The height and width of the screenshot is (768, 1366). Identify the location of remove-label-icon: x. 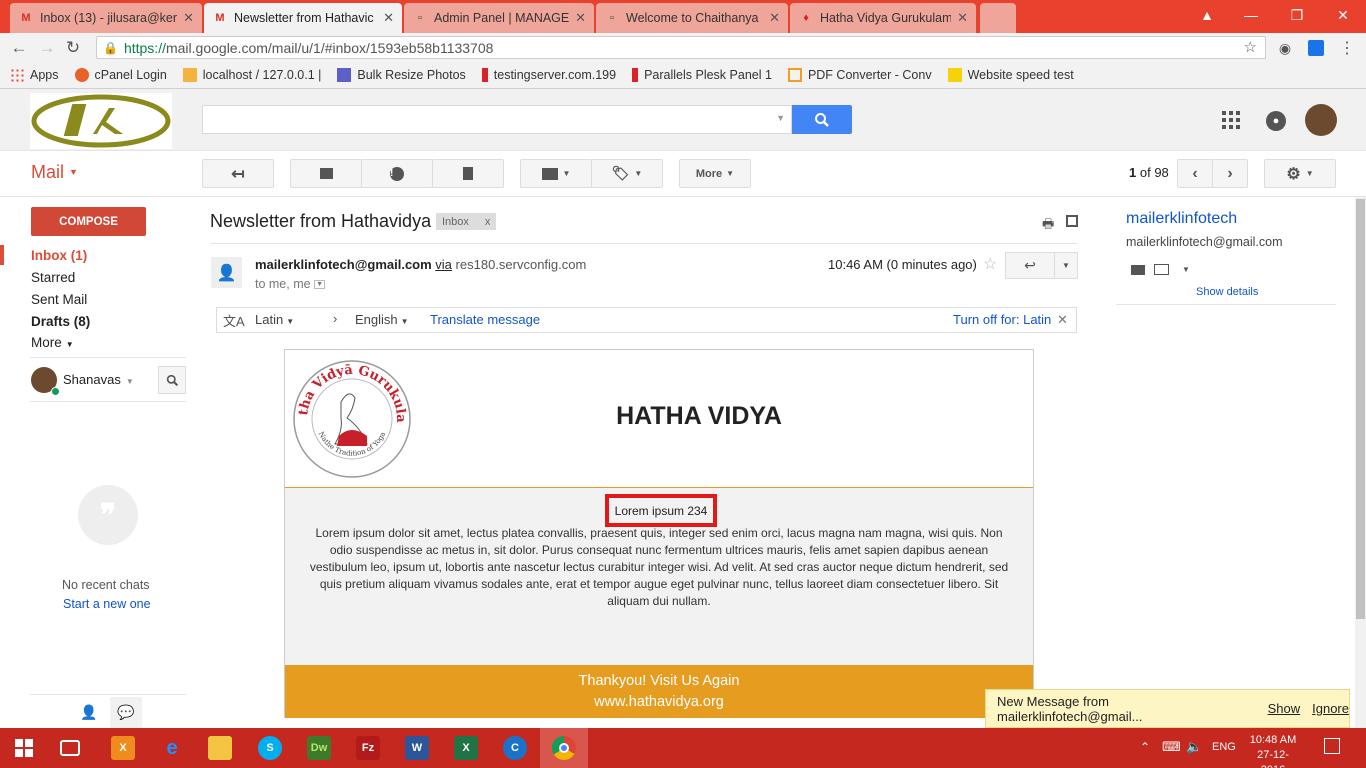
(488, 222).